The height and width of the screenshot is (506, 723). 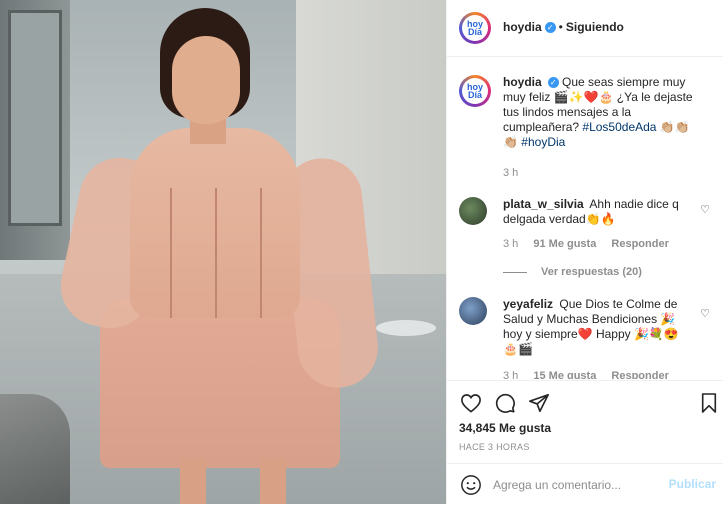 What do you see at coordinates (543, 204) in the screenshot?
I see `comment-username: plata_w_silvia` at bounding box center [543, 204].